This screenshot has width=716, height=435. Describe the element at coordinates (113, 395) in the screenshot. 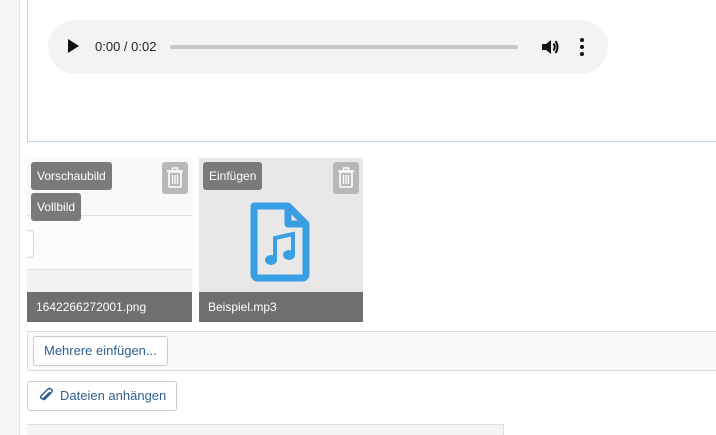

I see `attach-files-label: Dateien anhängen` at that location.